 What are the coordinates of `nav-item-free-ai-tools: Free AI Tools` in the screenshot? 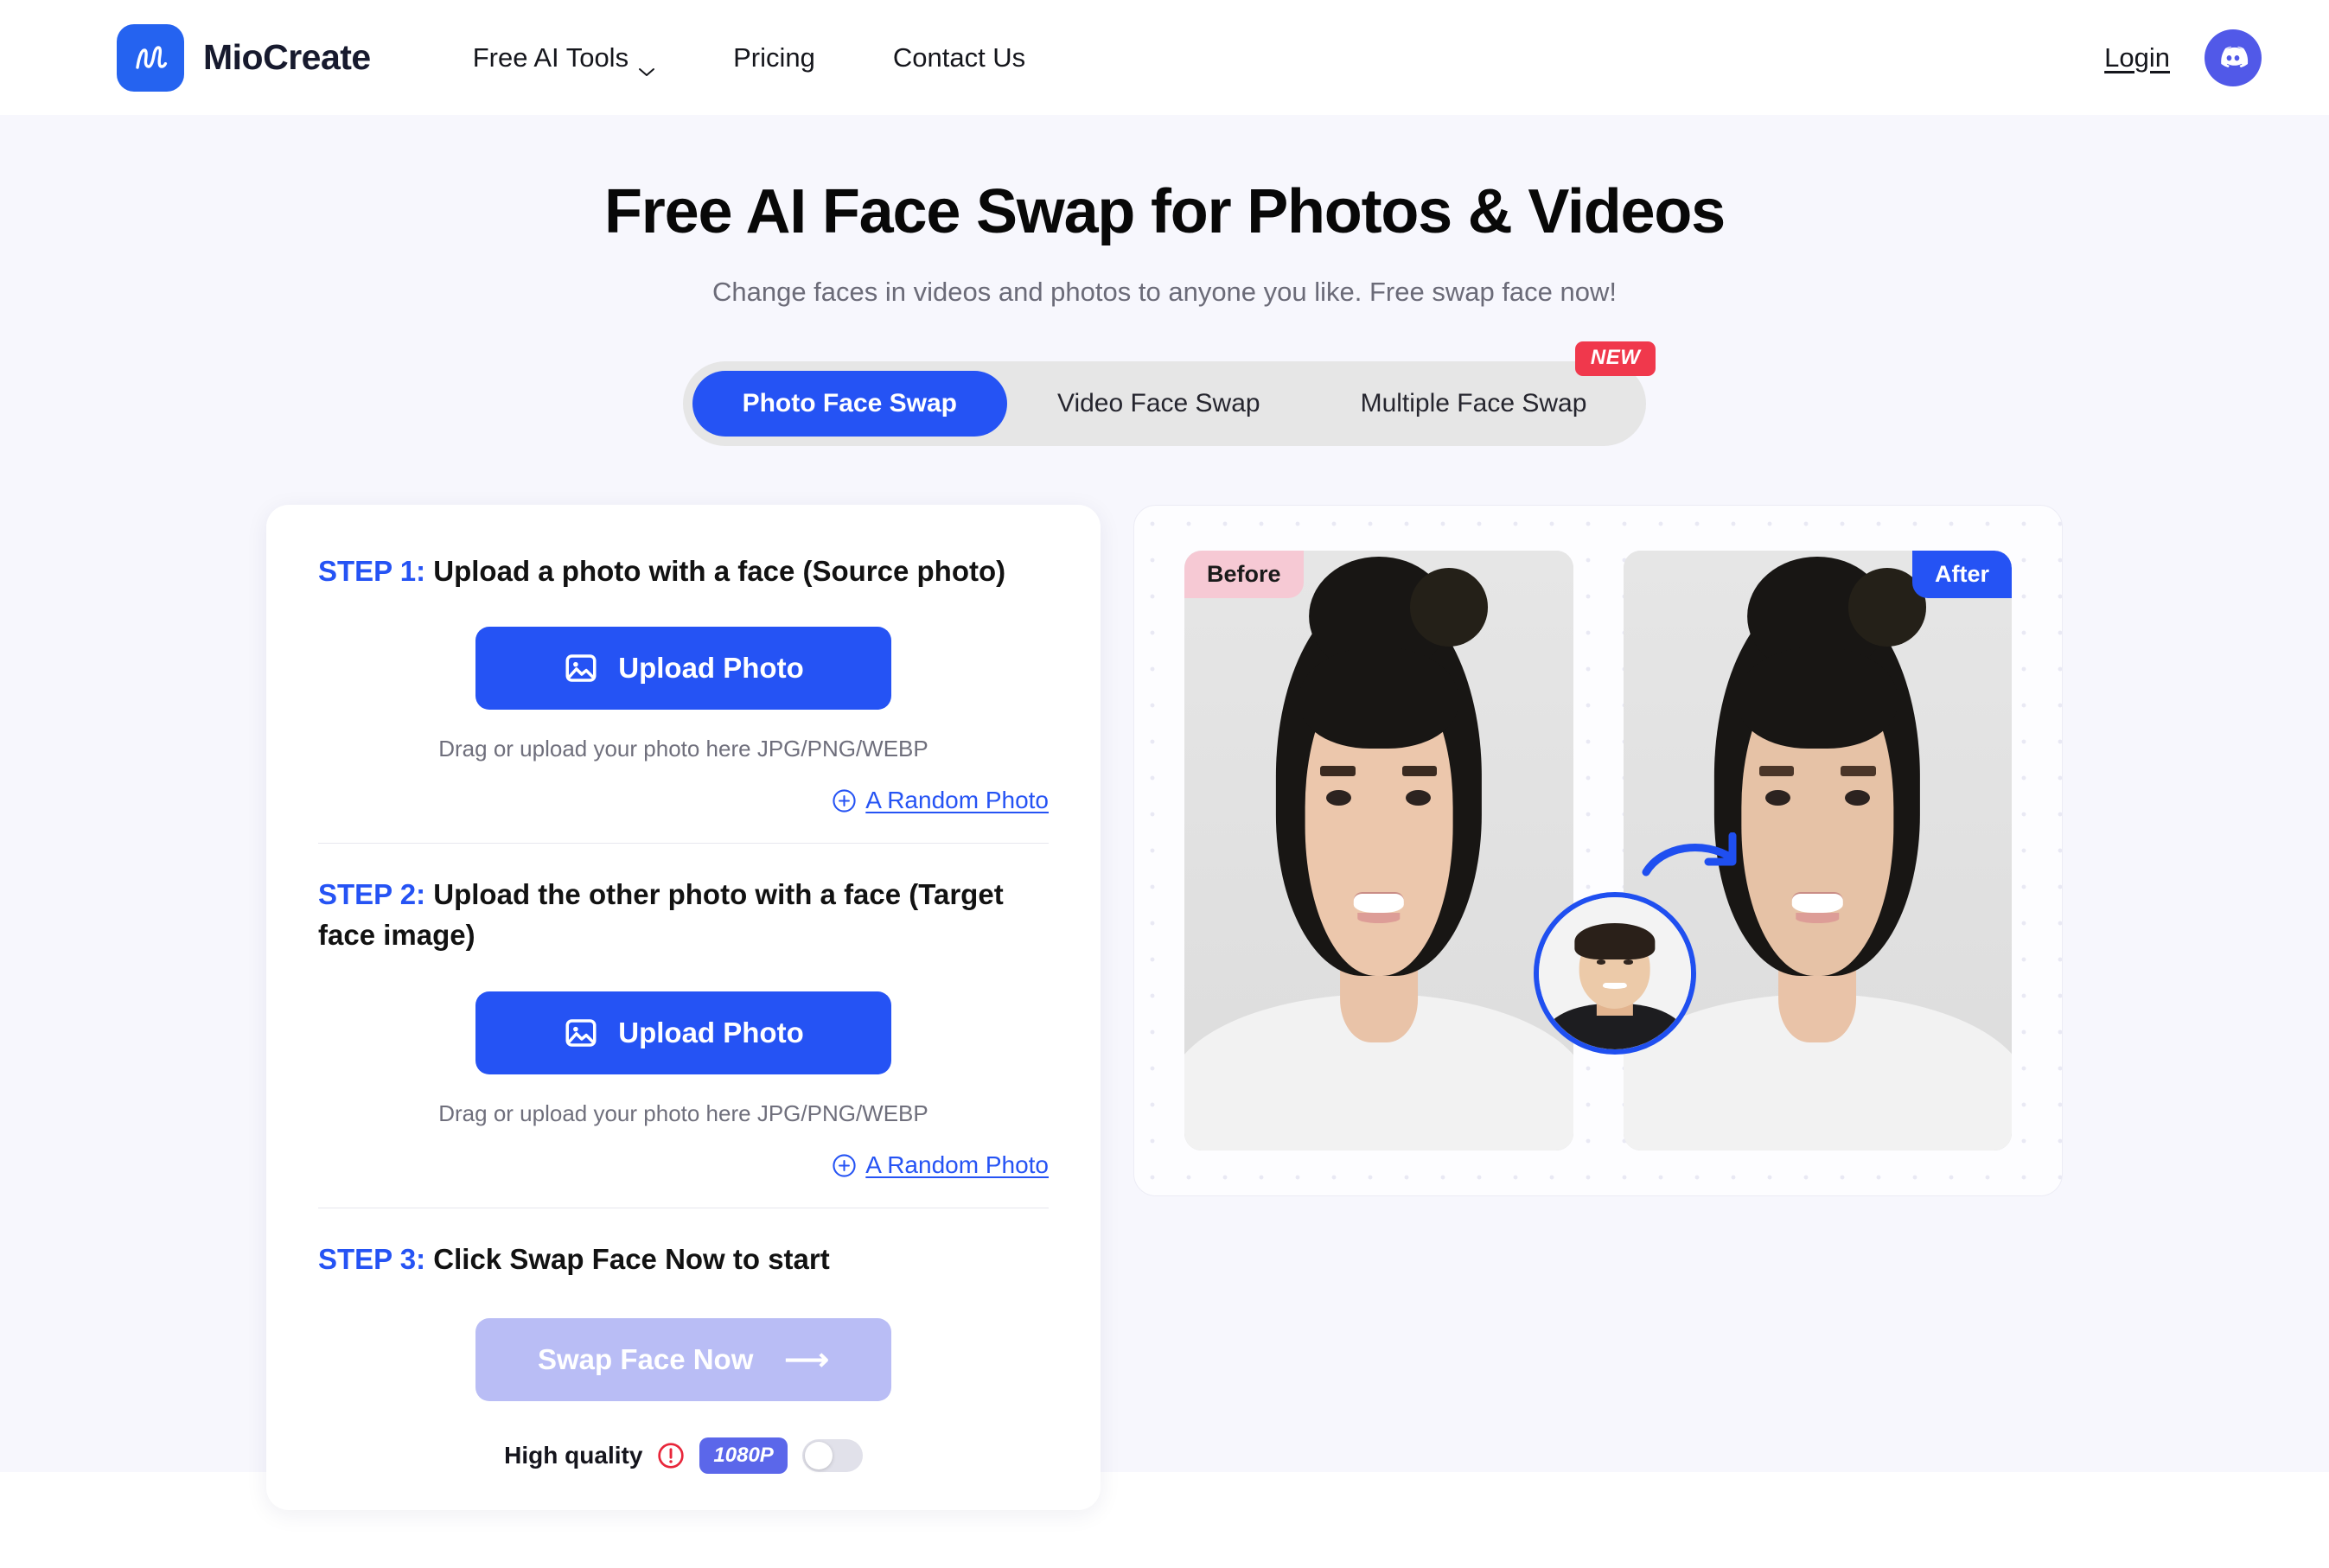 It's located at (563, 59).